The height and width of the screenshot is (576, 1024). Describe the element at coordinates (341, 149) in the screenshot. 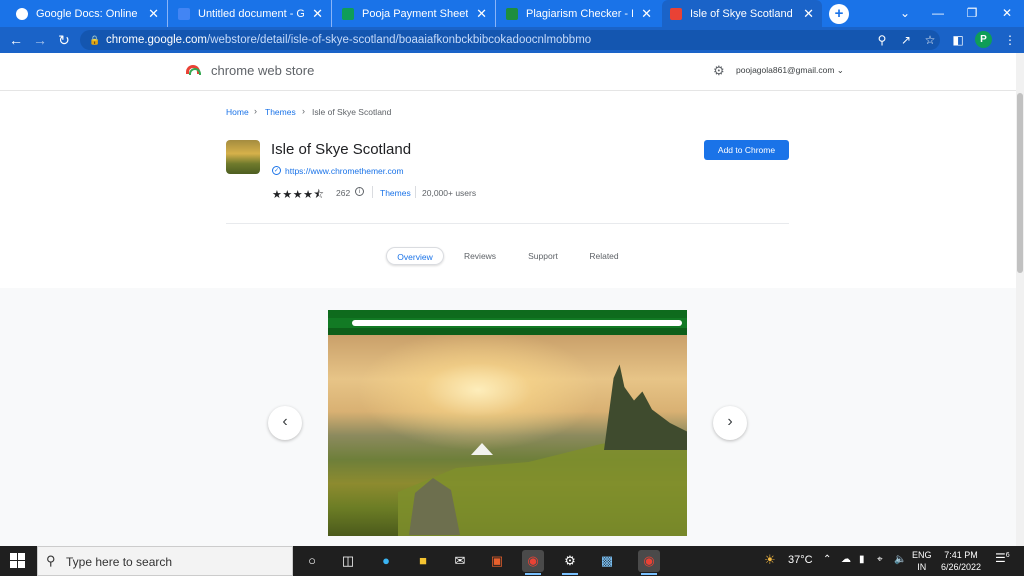

I see `item-title: Isle of Skye Scotland` at that location.